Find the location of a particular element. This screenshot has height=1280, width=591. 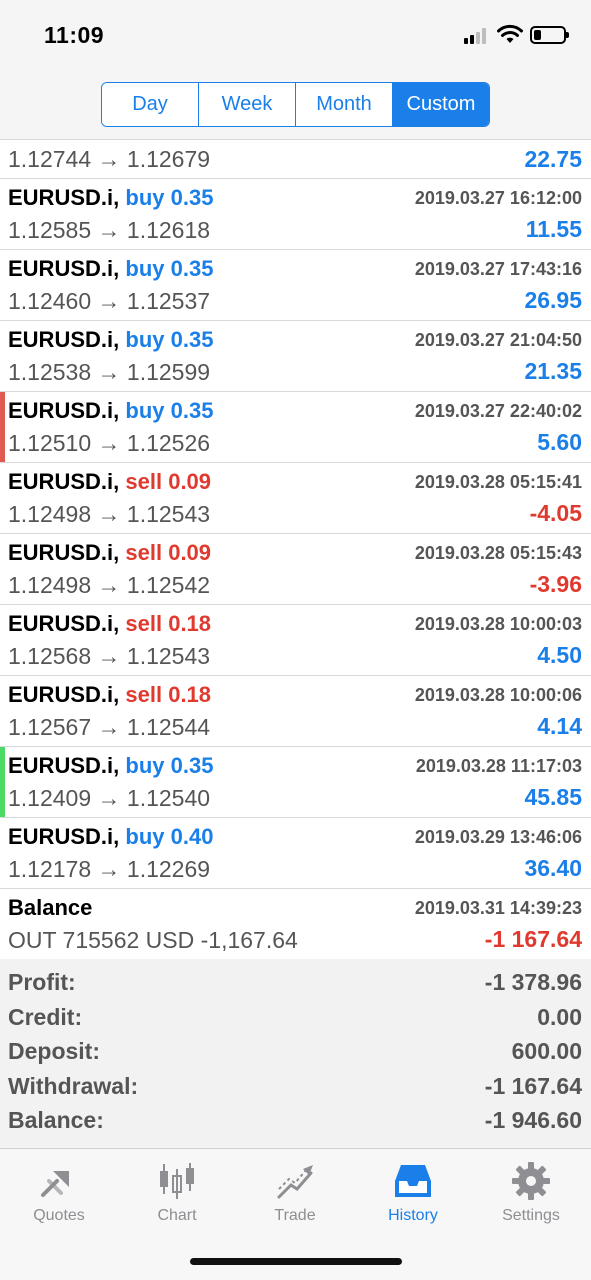

status-bar: 11:09 is located at coordinates (295, 35).